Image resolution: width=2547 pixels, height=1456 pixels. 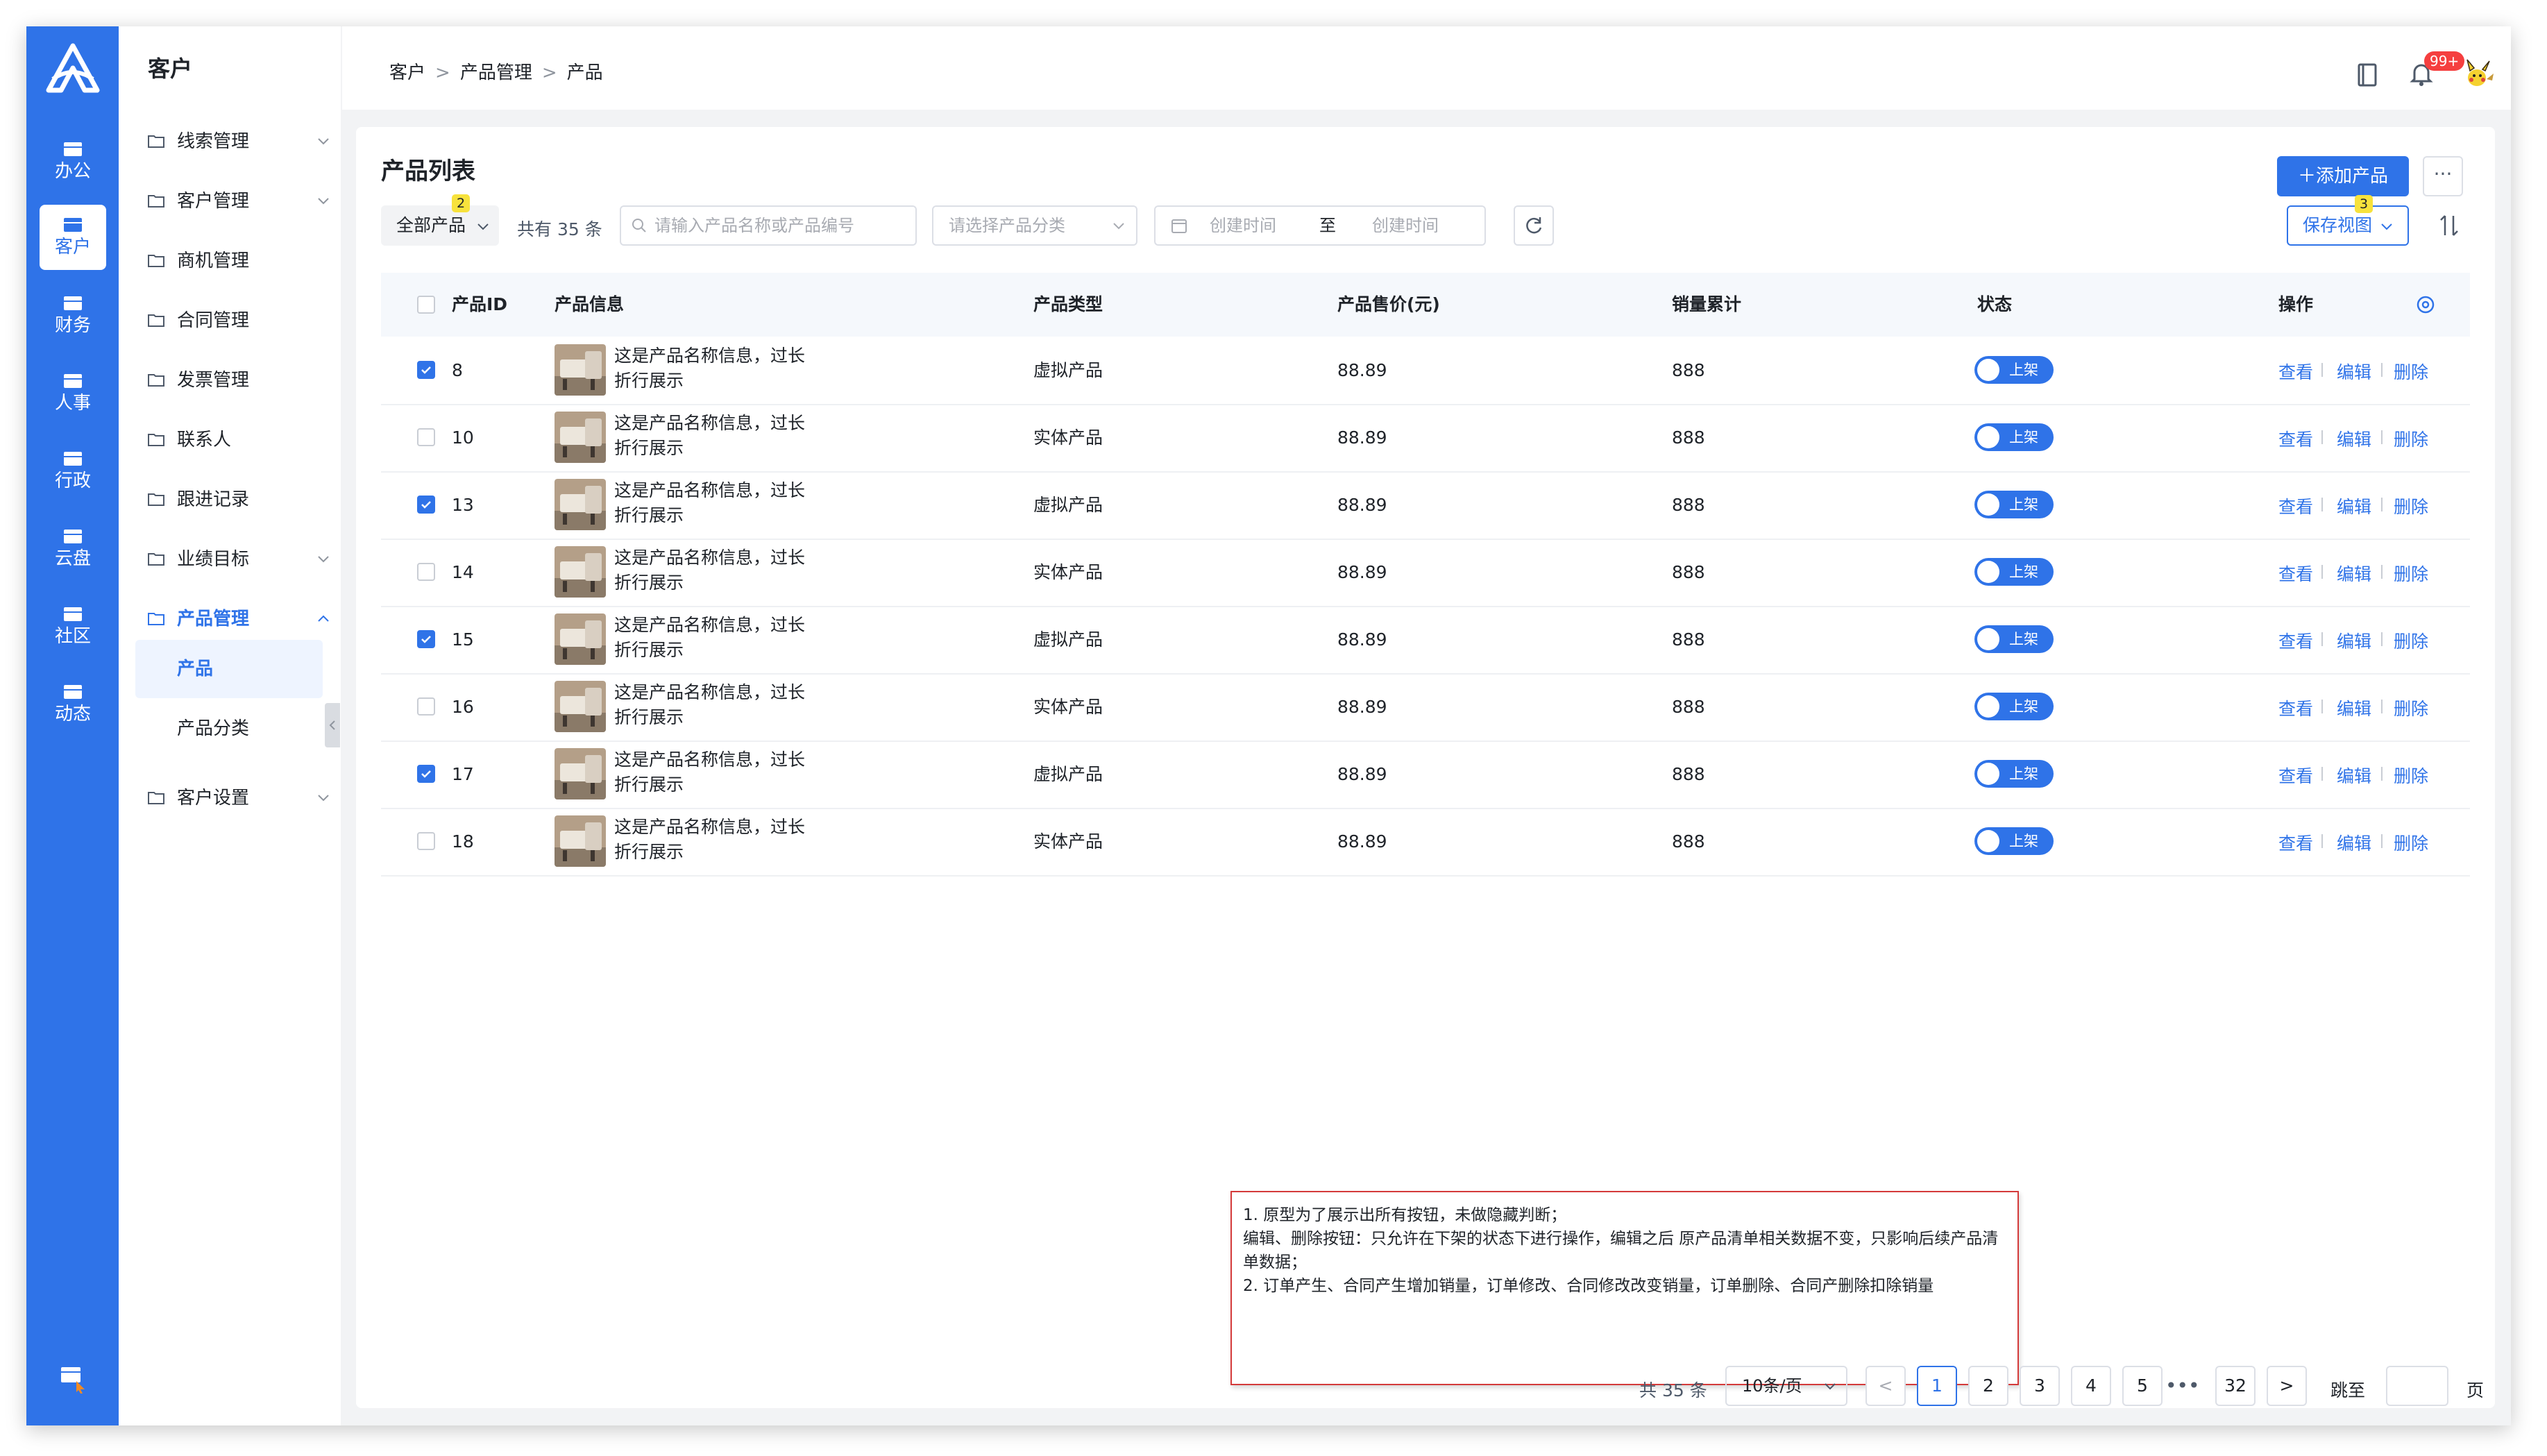 What do you see at coordinates (2306, 176) in the screenshot?
I see `plus-icon: ＋` at bounding box center [2306, 176].